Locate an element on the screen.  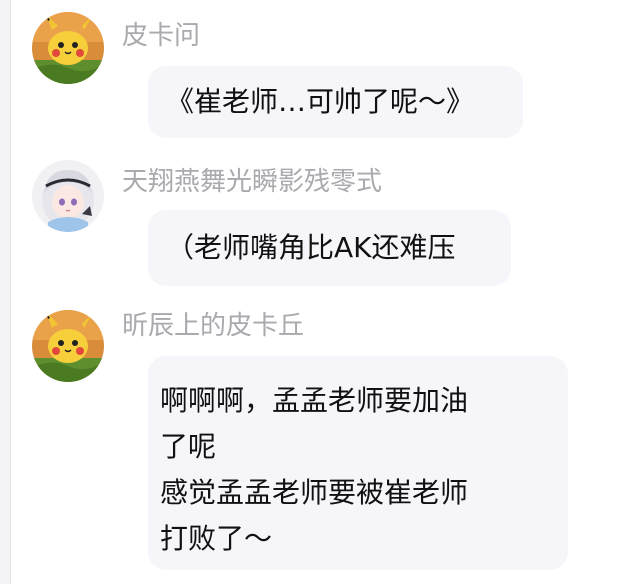
sender-name: 皮卡问 is located at coordinates (161, 36).